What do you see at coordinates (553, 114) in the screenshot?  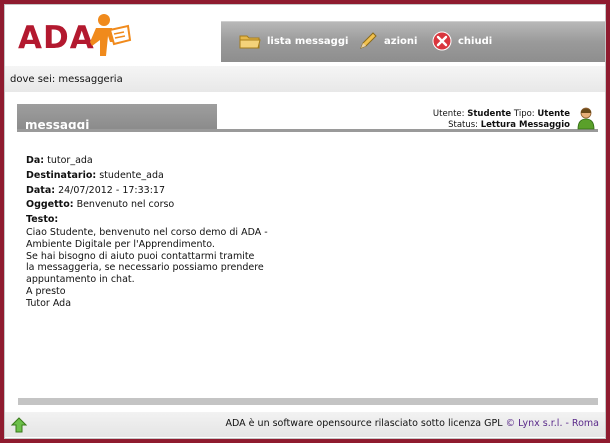 I see `tipo-value: Utente` at bounding box center [553, 114].